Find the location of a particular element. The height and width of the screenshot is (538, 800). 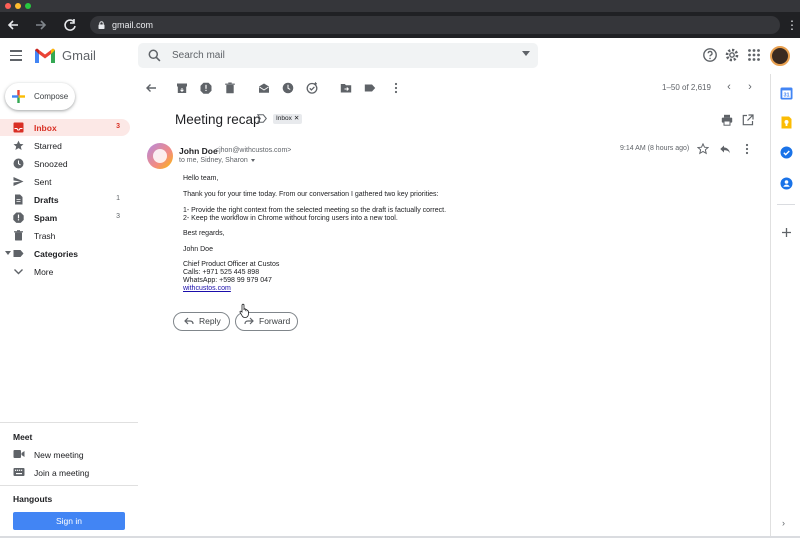

sidebar-item-drafts: Drafts 1 is located at coordinates (65, 199).